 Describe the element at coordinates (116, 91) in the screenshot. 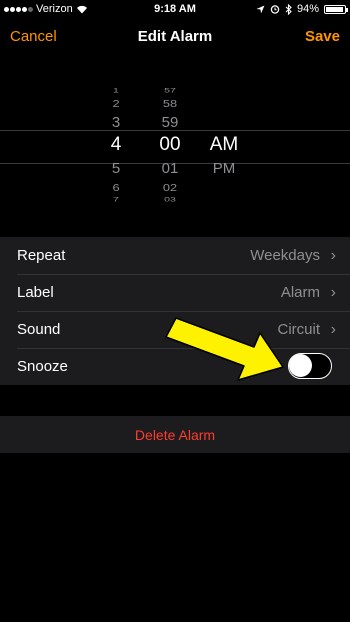

I see `picker-hour-option: 1` at that location.